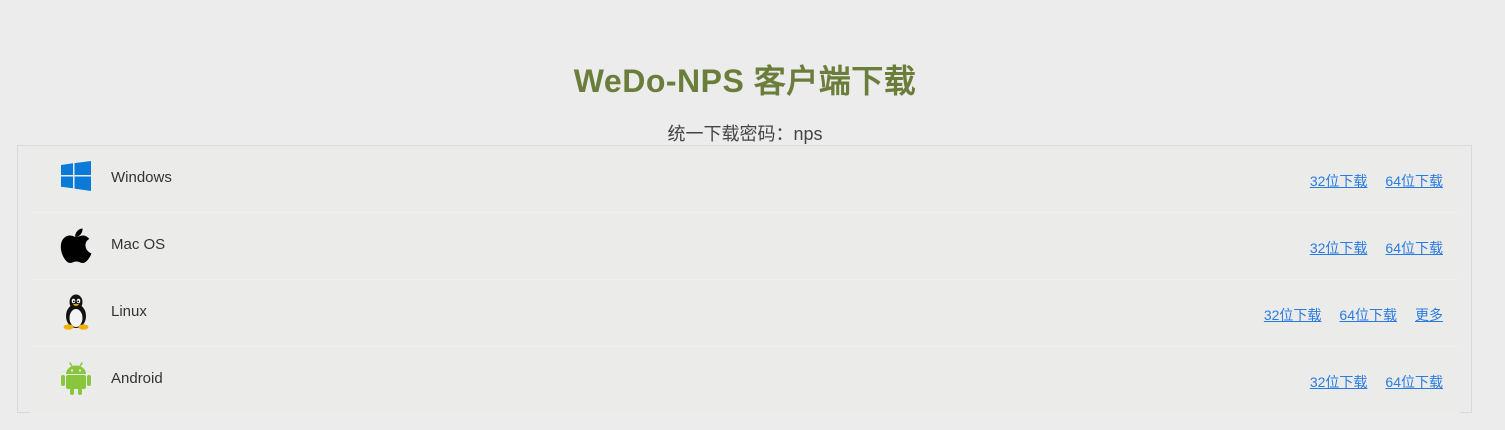  I want to click on download-password-note: 统一下载密码：nps, so click(745, 134).